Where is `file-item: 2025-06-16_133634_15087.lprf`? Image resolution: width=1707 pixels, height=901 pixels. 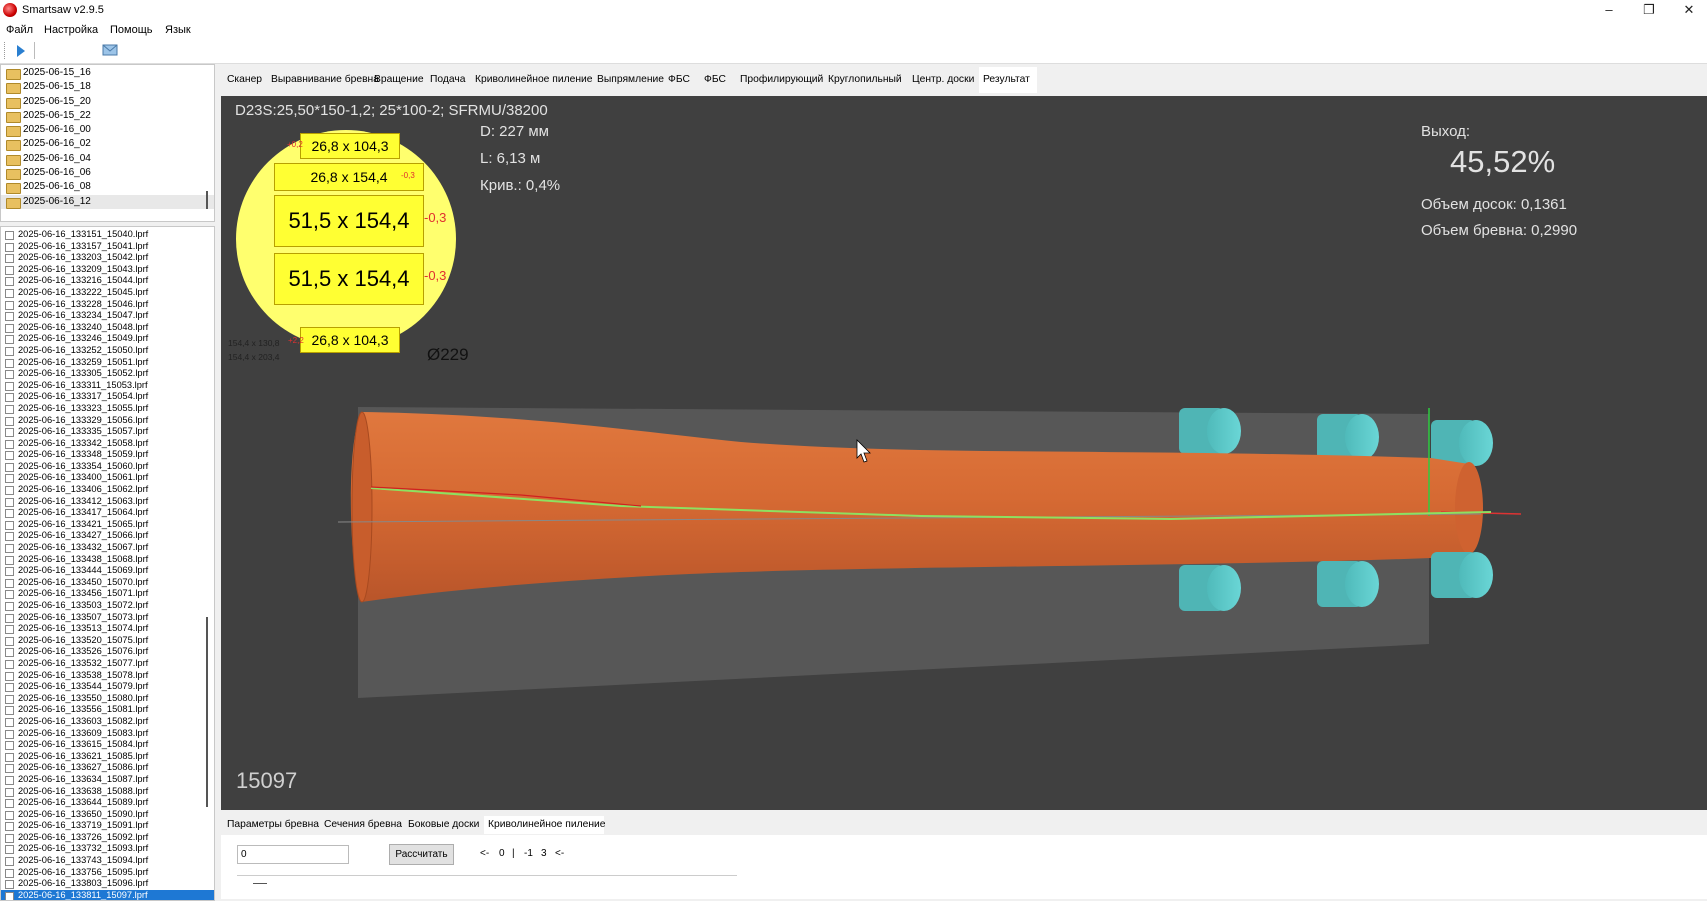 file-item: 2025-06-16_133634_15087.lprf is located at coordinates (107, 780).